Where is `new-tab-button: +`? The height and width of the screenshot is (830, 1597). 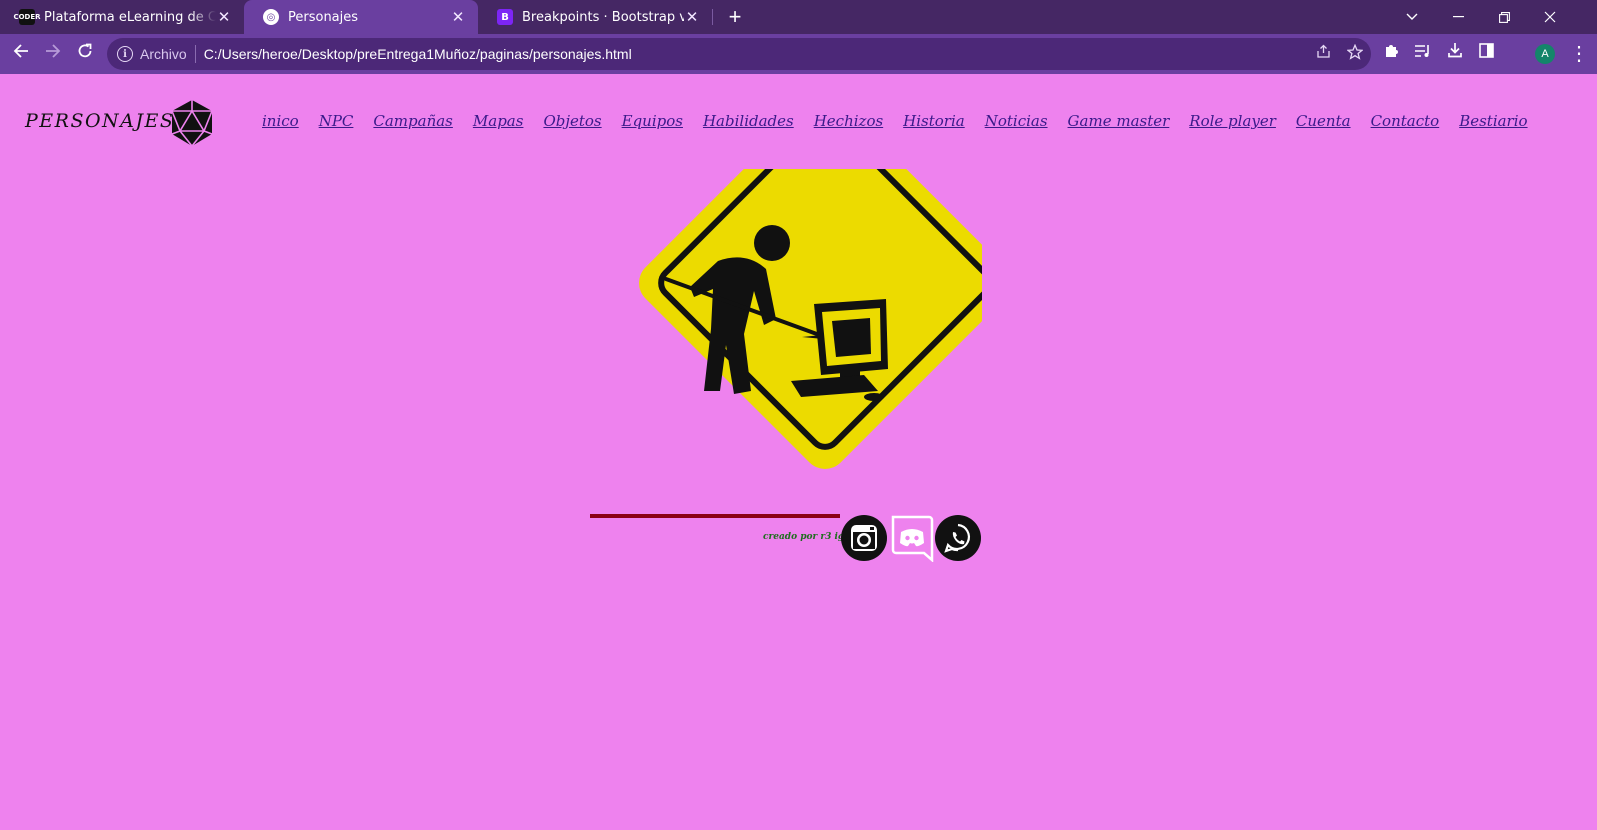 new-tab-button: + is located at coordinates (735, 17).